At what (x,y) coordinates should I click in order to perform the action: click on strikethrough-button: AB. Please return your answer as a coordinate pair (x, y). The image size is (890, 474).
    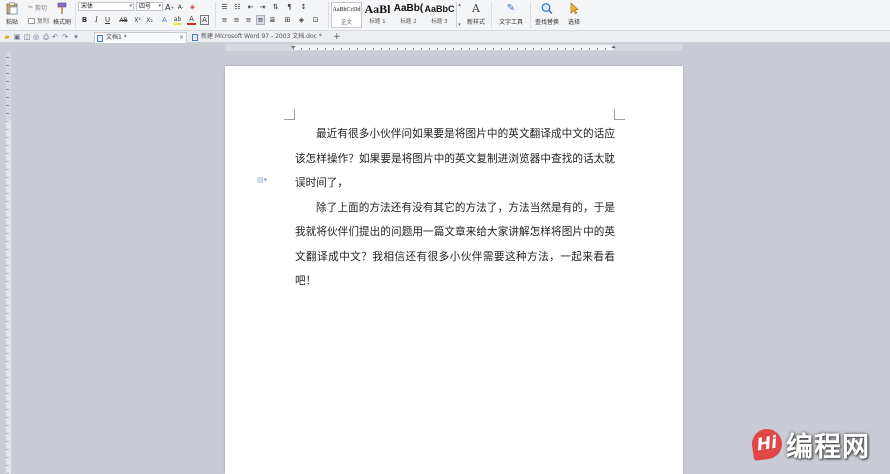
    Looking at the image, I should click on (123, 20).